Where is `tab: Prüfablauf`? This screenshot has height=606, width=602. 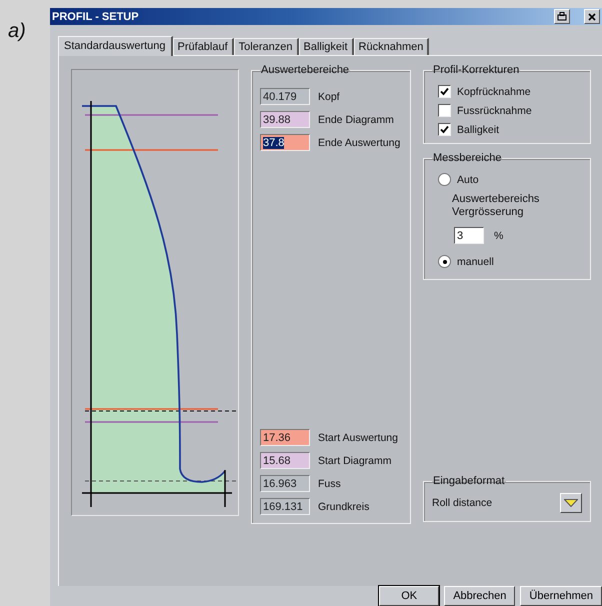 tab: Prüfablauf is located at coordinates (203, 46).